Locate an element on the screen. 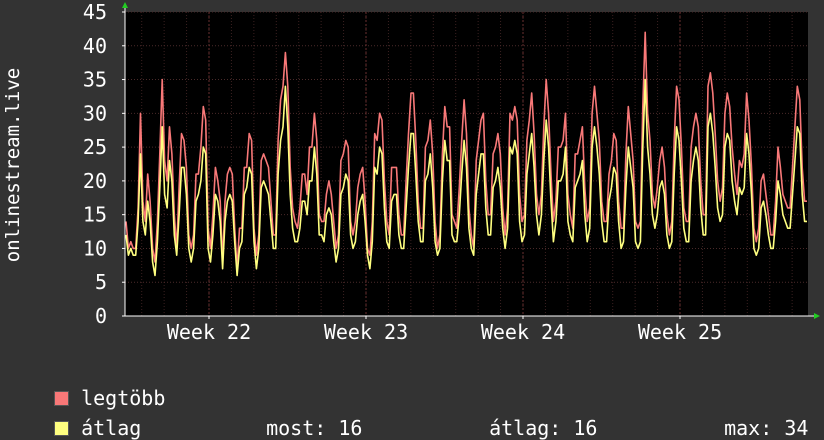 The width and height of the screenshot is (824, 440). x-tick-label: Week 22 is located at coordinates (209, 330).